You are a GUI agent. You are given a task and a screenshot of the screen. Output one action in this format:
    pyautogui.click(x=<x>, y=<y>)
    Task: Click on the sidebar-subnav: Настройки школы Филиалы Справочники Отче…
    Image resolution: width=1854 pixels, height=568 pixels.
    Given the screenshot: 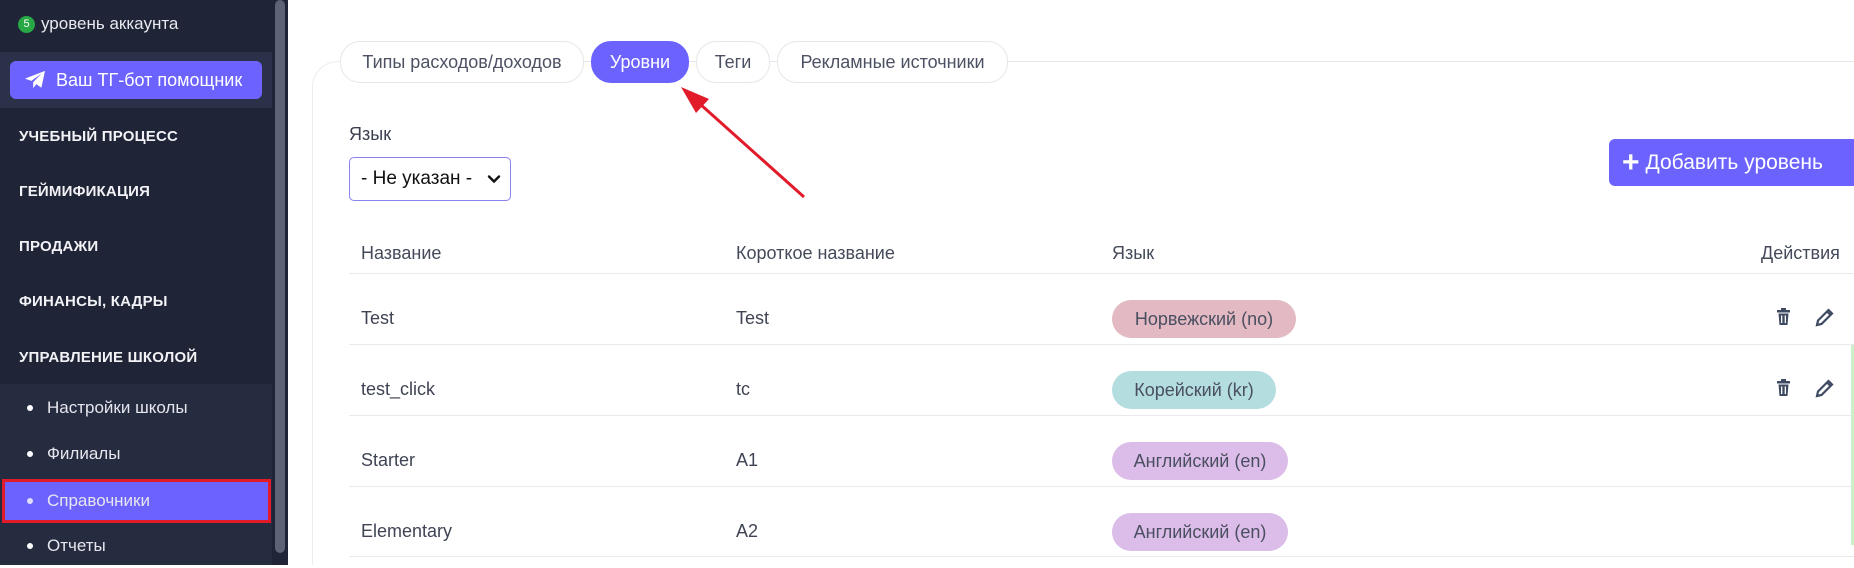 What is the action you would take?
    pyautogui.click(x=136, y=474)
    